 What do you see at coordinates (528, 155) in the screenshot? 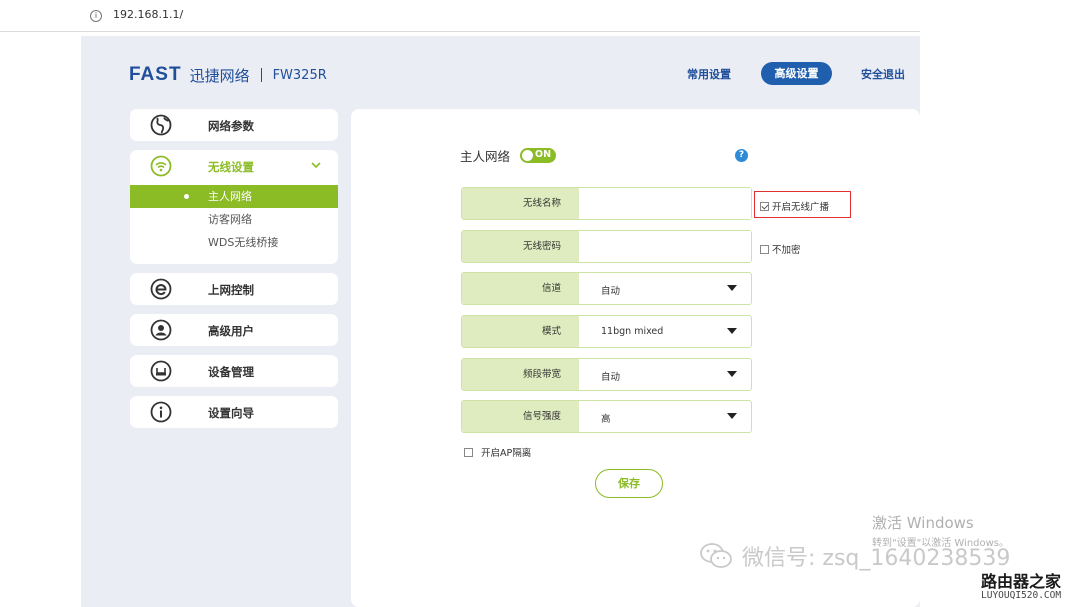
I see `toggle-knob` at bounding box center [528, 155].